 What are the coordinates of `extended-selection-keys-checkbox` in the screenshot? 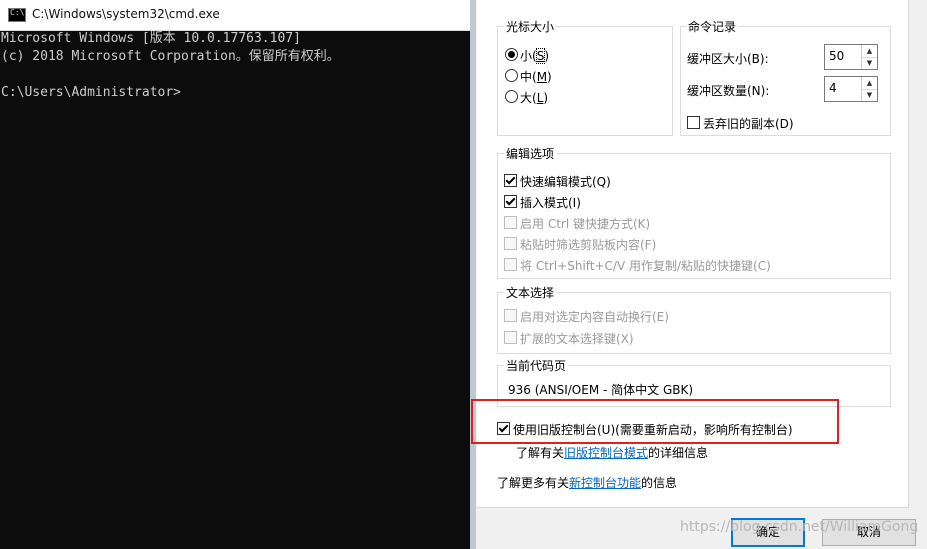 It's located at (510, 337).